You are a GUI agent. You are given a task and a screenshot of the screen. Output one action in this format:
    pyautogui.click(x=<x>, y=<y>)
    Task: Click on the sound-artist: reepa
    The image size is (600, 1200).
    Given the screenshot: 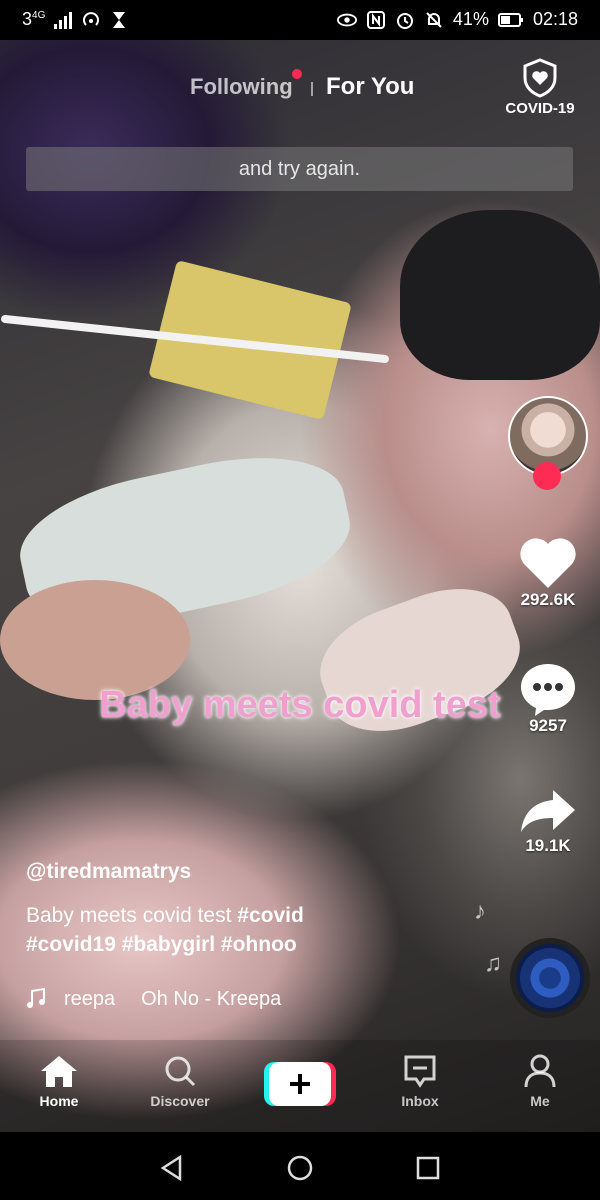 What is the action you would take?
    pyautogui.click(x=90, y=998)
    